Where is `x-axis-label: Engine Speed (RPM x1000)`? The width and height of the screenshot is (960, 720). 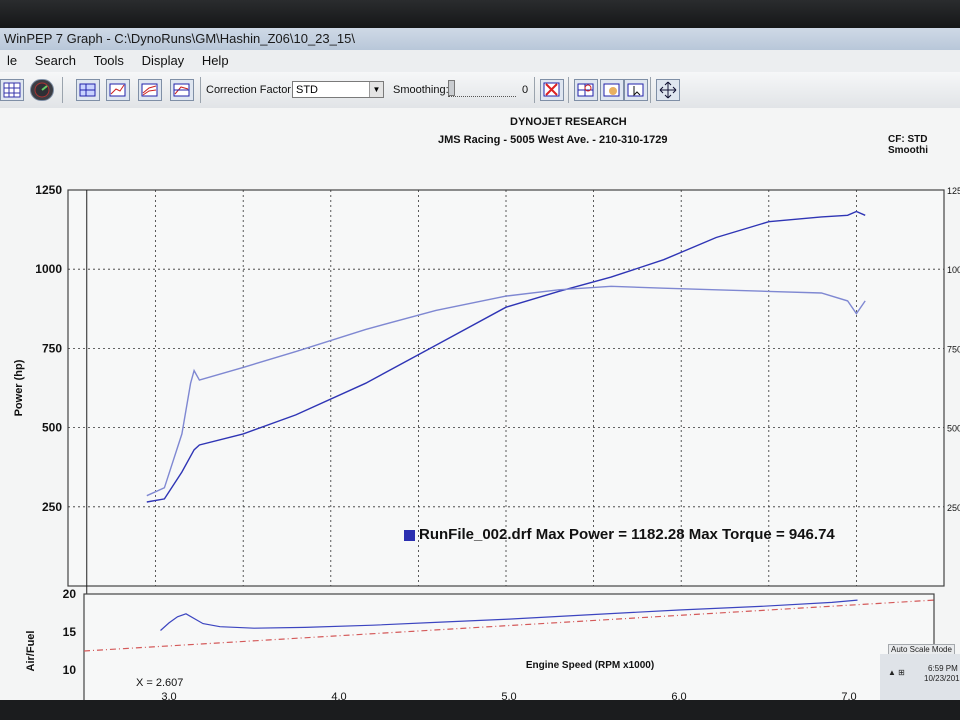 x-axis-label: Engine Speed (RPM x1000) is located at coordinates (590, 665).